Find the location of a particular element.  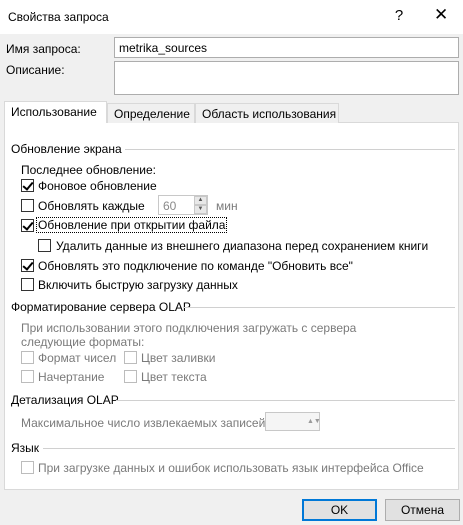

tab-definition: Определение is located at coordinates (151, 113).